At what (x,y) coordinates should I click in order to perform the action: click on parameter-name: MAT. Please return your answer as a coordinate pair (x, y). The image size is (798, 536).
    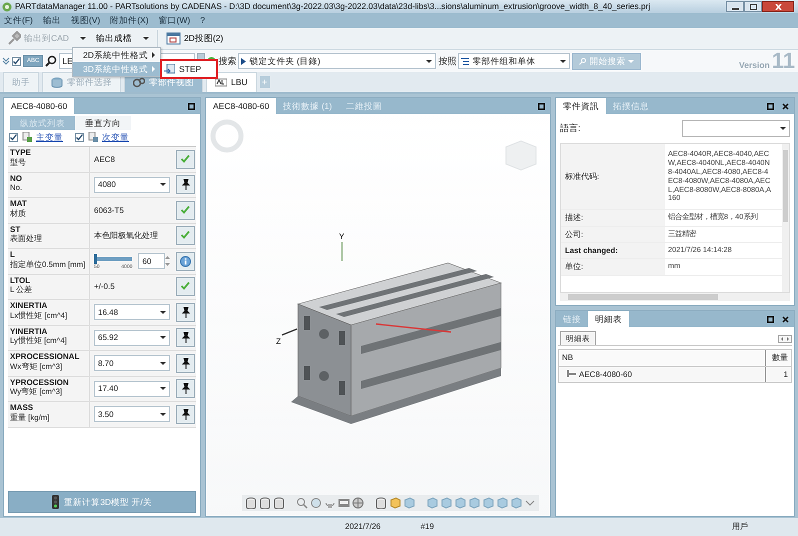
    Looking at the image, I should click on (19, 204).